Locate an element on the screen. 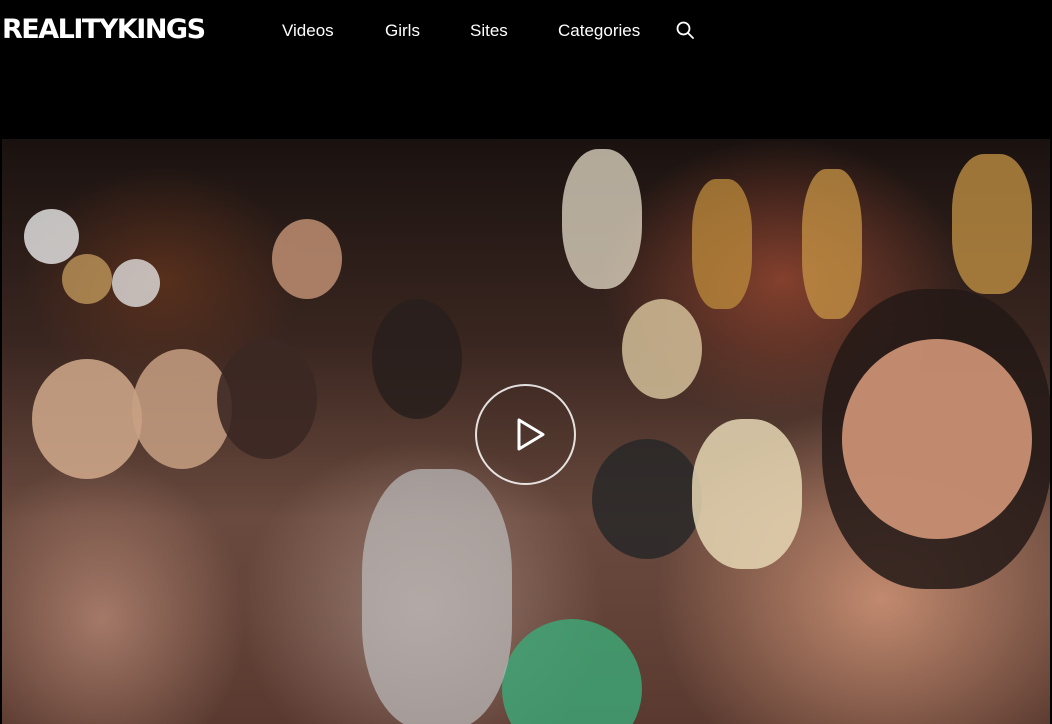 This screenshot has width=1052, height=724. search-button is located at coordinates (685, 30).